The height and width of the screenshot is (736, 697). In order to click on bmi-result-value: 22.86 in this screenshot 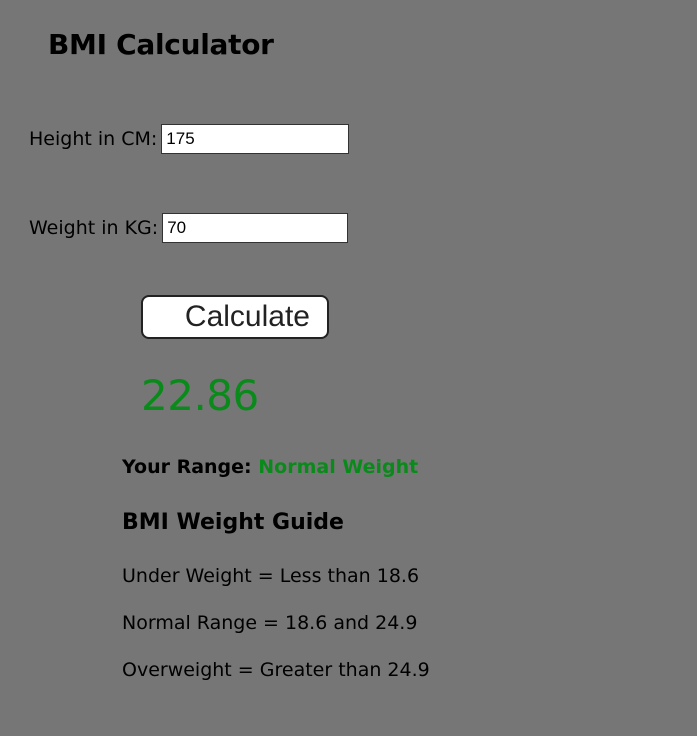, I will do `click(200, 395)`.